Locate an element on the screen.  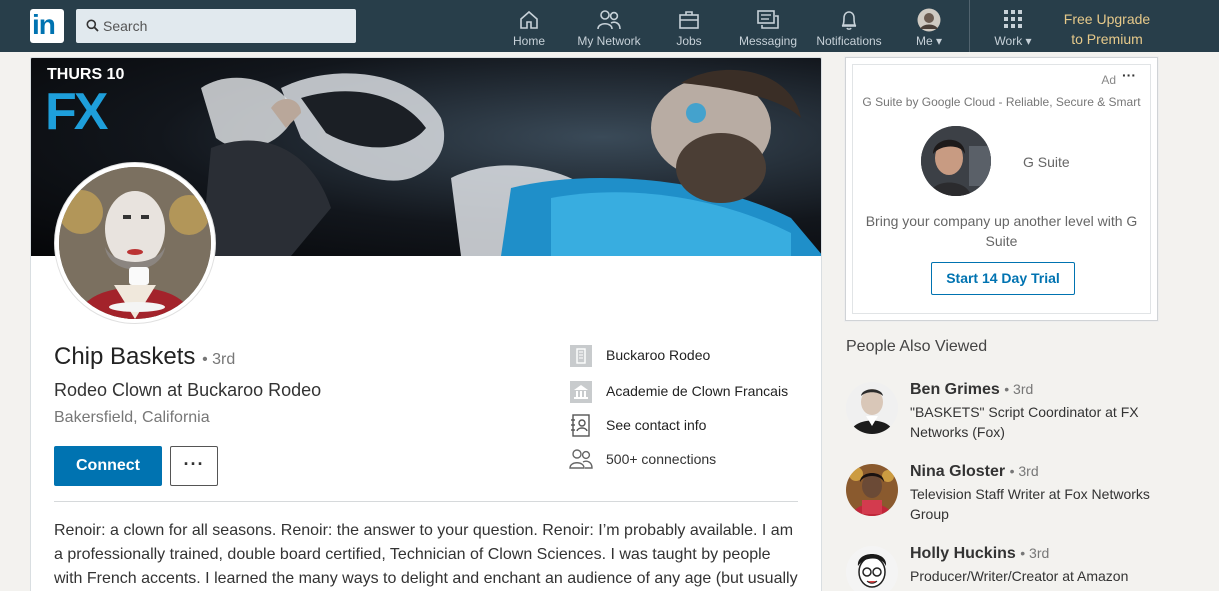
ad-user-photo is located at coordinates (956, 161).